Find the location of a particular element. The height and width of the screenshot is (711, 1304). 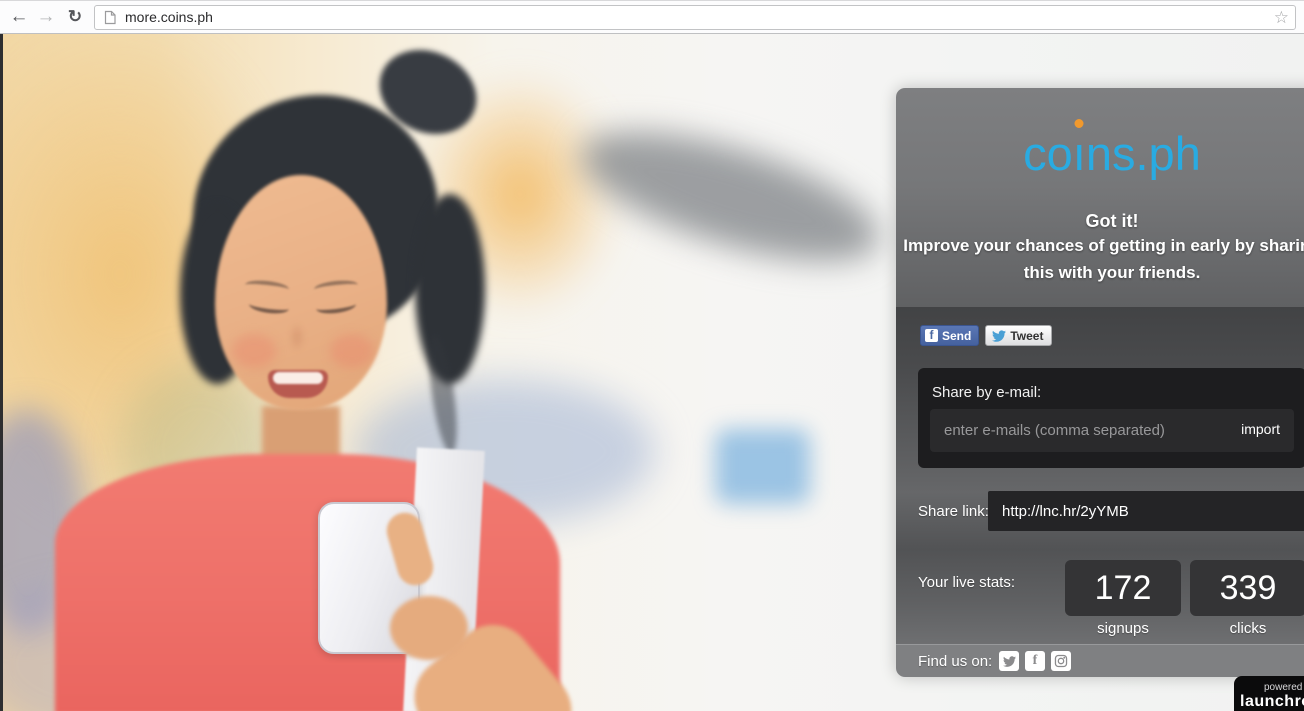

photo-blue-box-blur is located at coordinates (762, 466).